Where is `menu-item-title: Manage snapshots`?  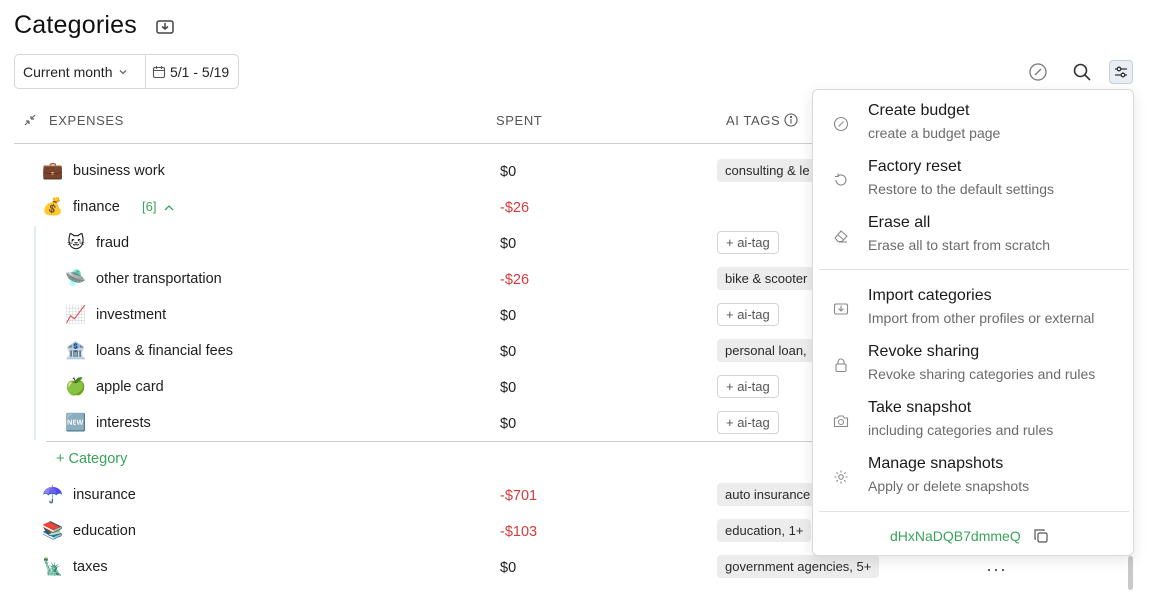
menu-item-title: Manage snapshots is located at coordinates (936, 463).